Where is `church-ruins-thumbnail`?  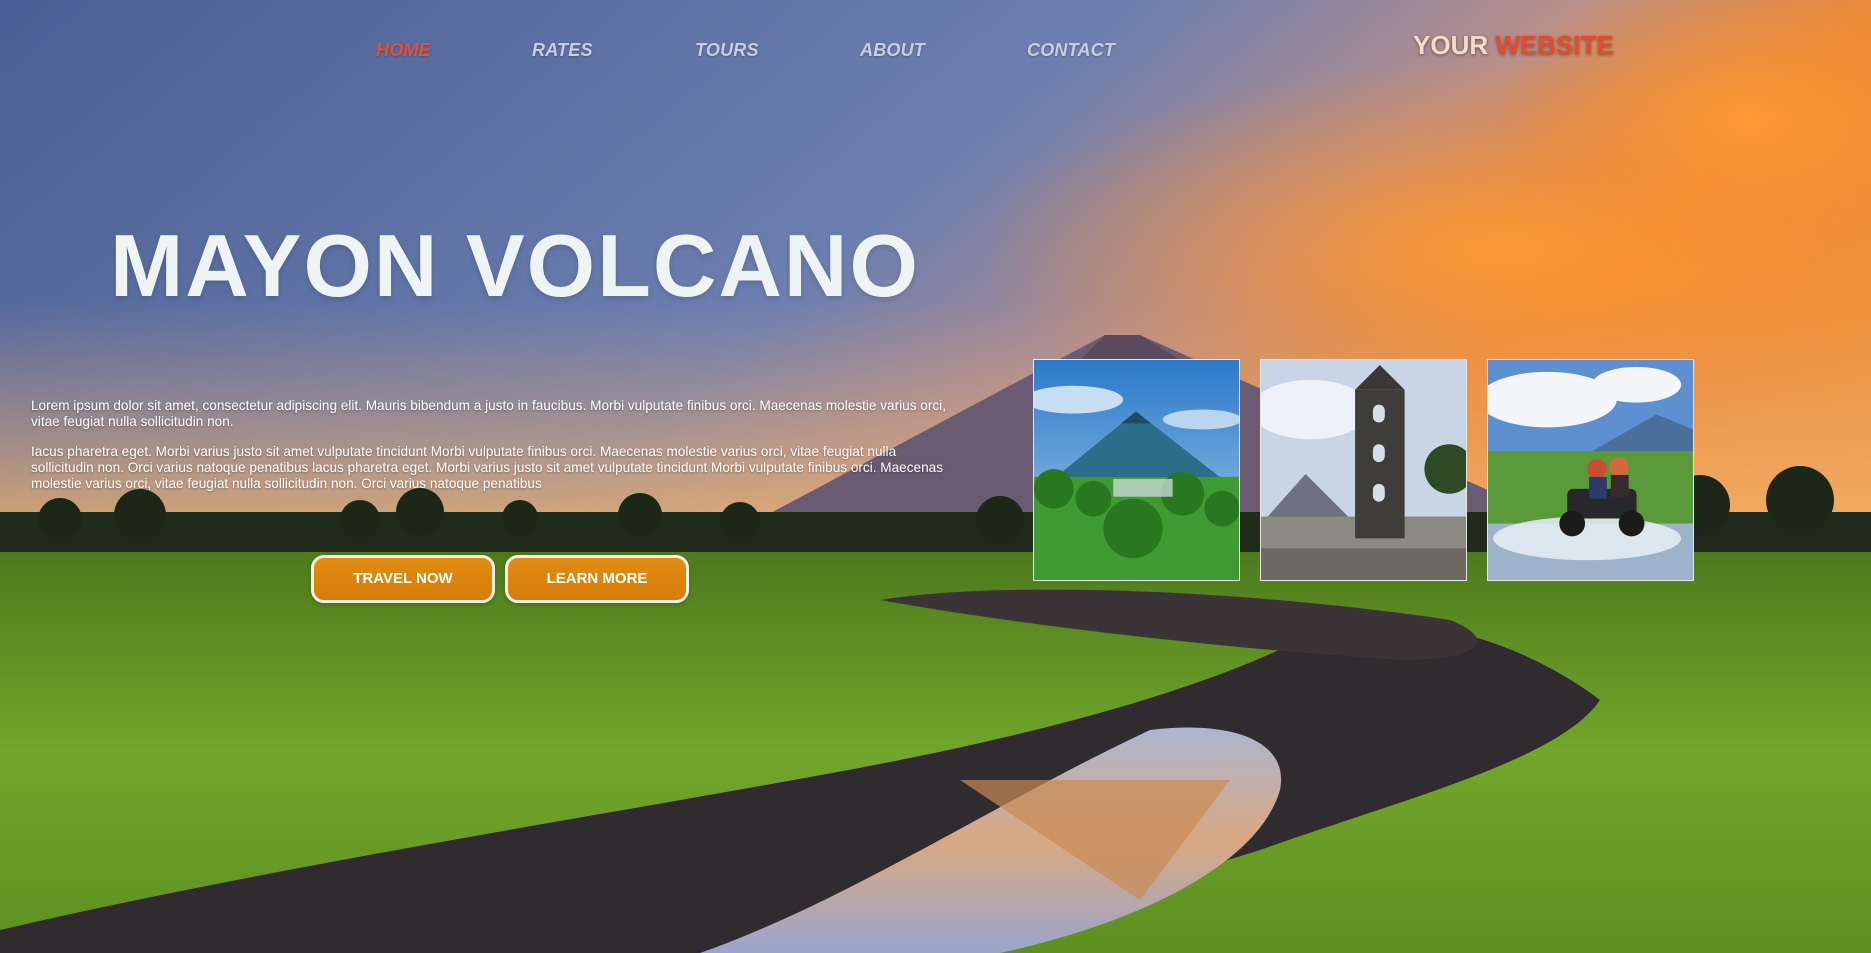
church-ruins-thumbnail is located at coordinates (1363, 470).